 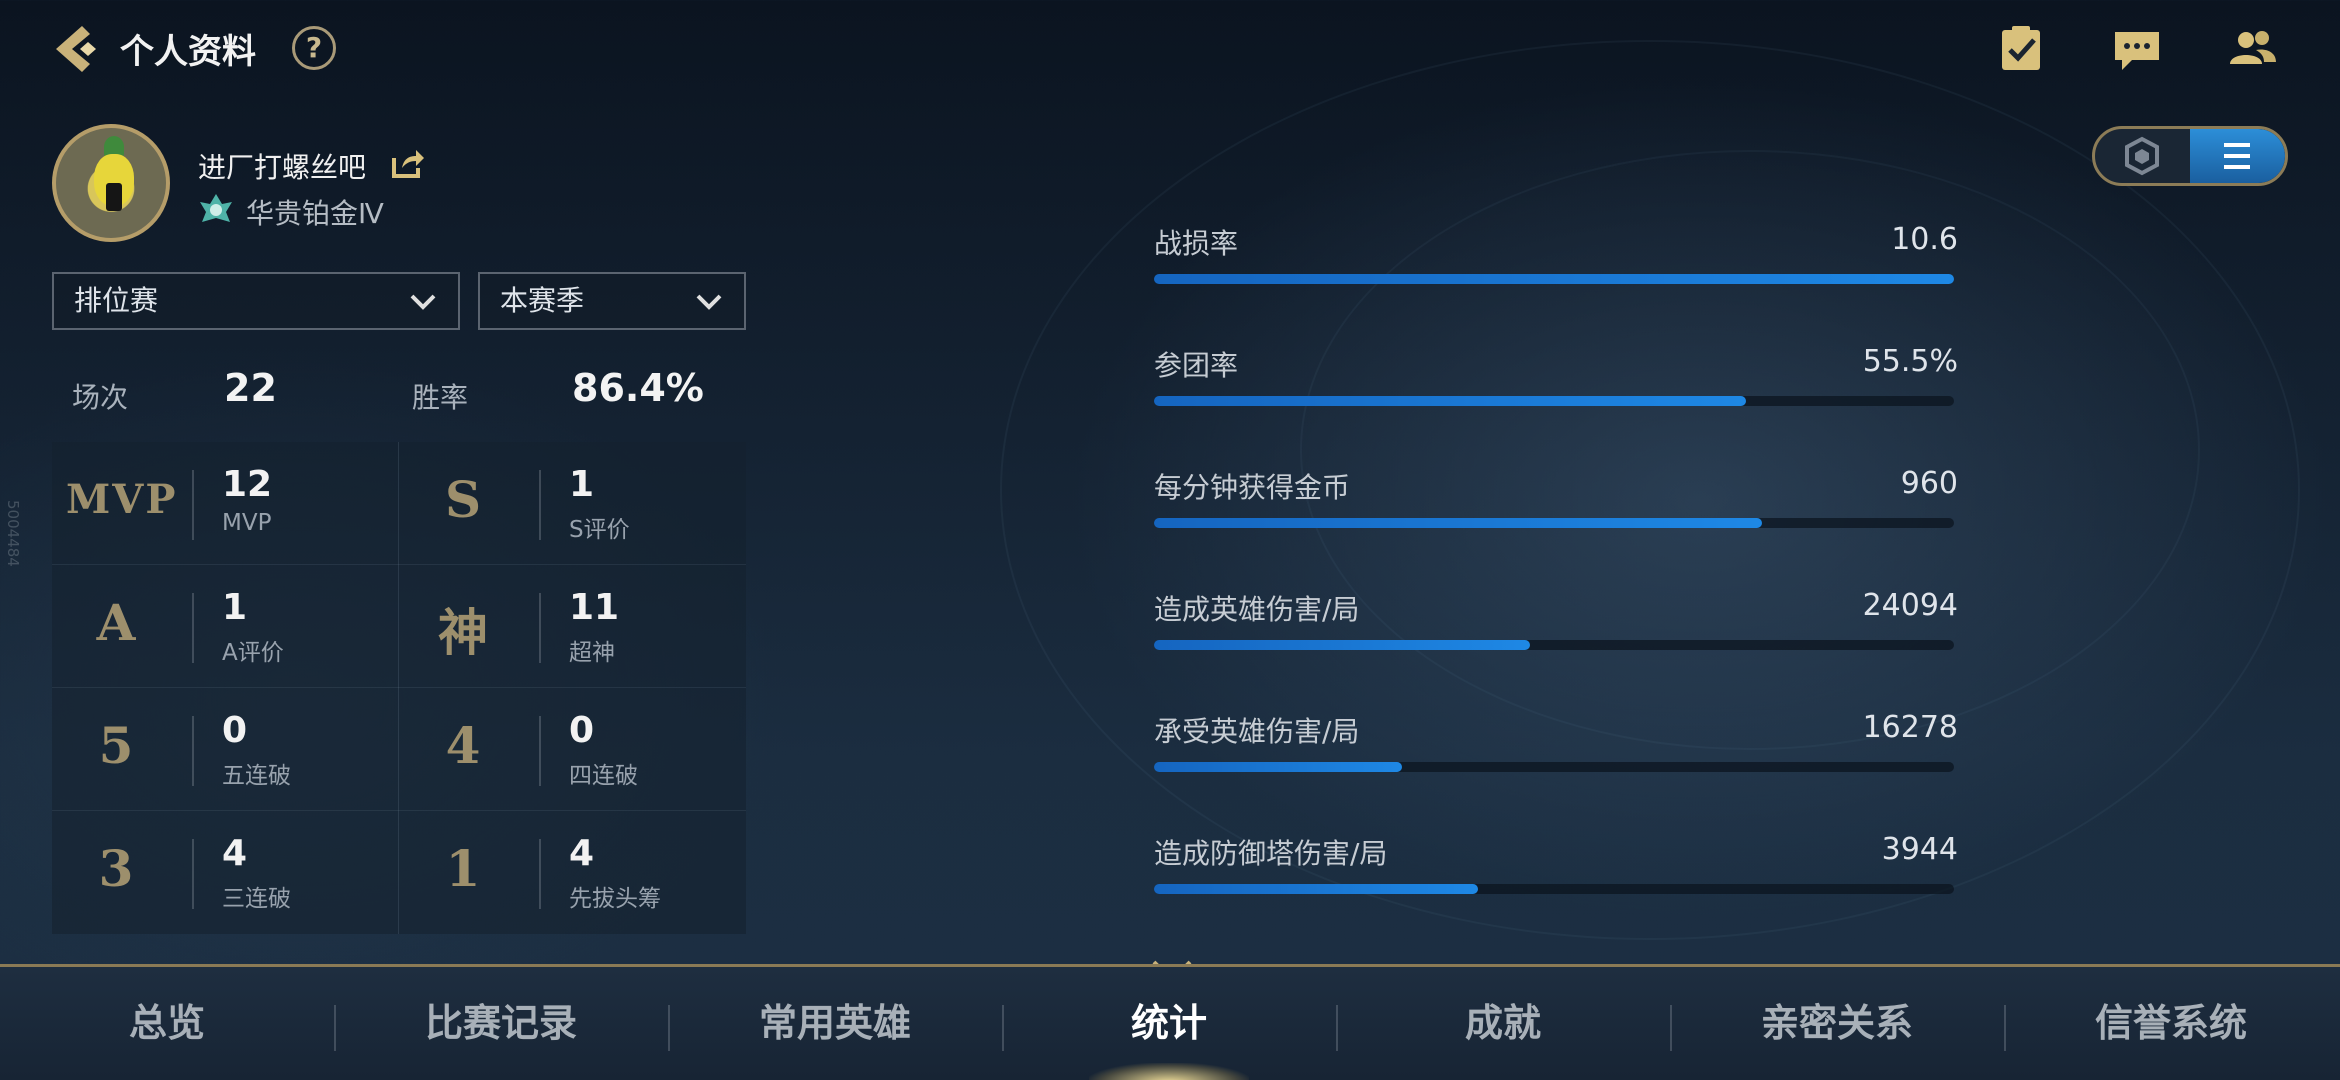 I want to click on games-label: 场次, so click(x=100, y=397).